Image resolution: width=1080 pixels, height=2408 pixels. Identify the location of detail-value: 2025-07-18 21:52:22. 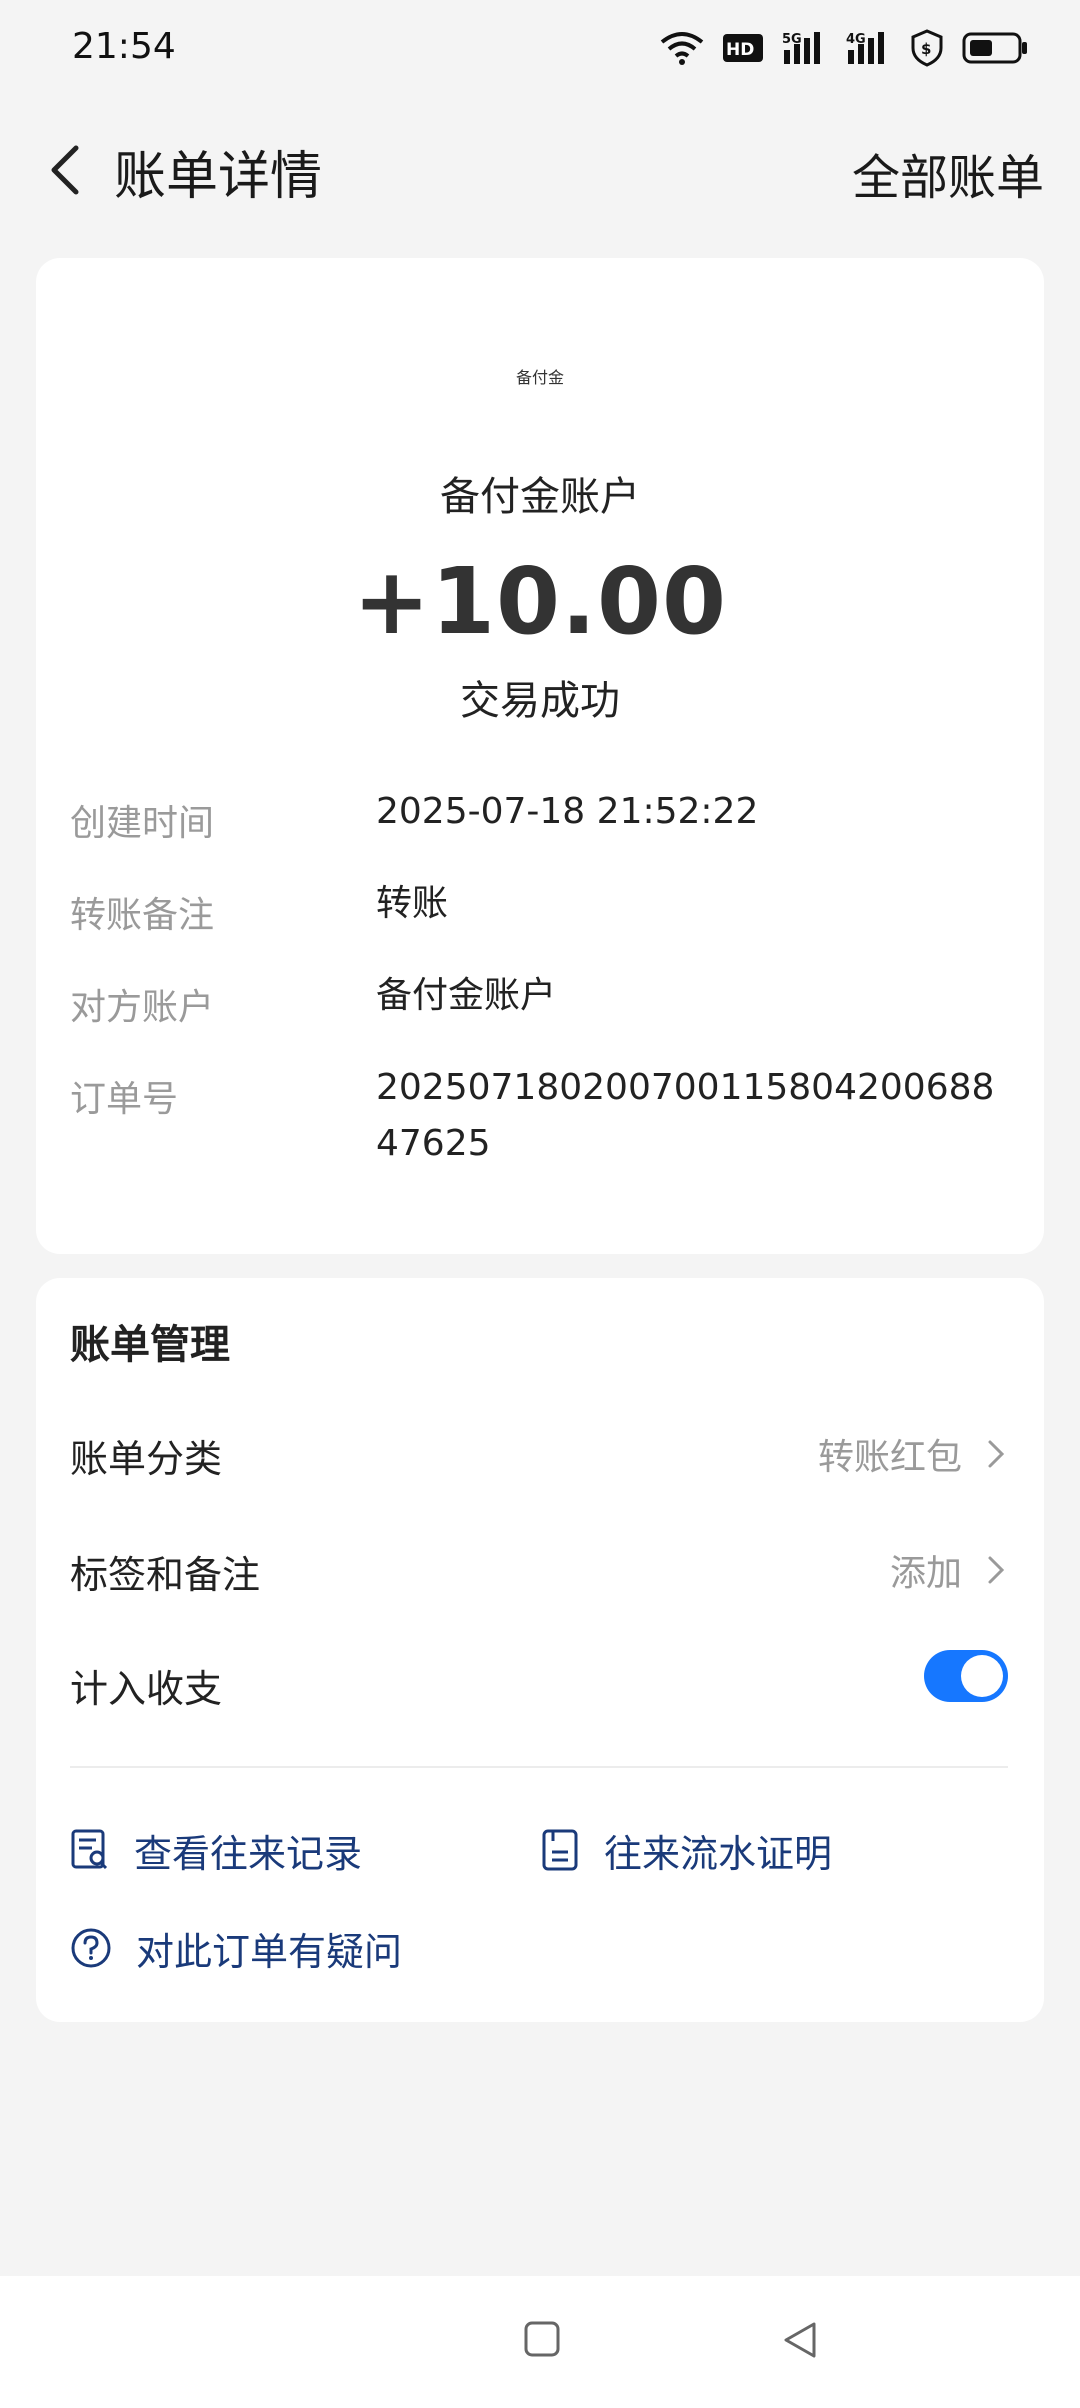
(567, 811).